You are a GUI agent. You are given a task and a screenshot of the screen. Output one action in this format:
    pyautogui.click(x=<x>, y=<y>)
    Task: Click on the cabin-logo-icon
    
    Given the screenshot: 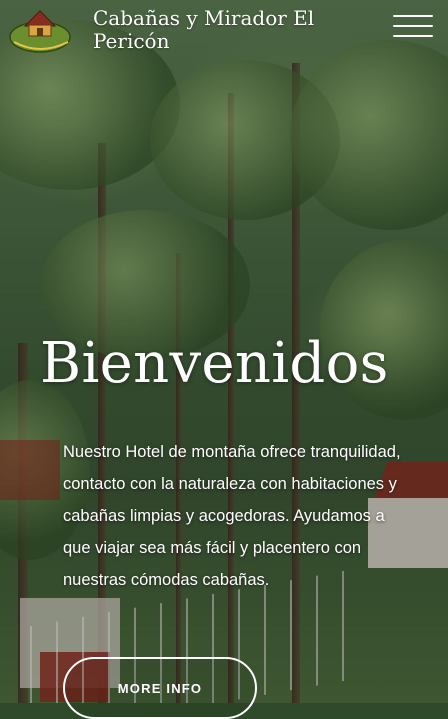 What is the action you would take?
    pyautogui.click(x=40, y=31)
    